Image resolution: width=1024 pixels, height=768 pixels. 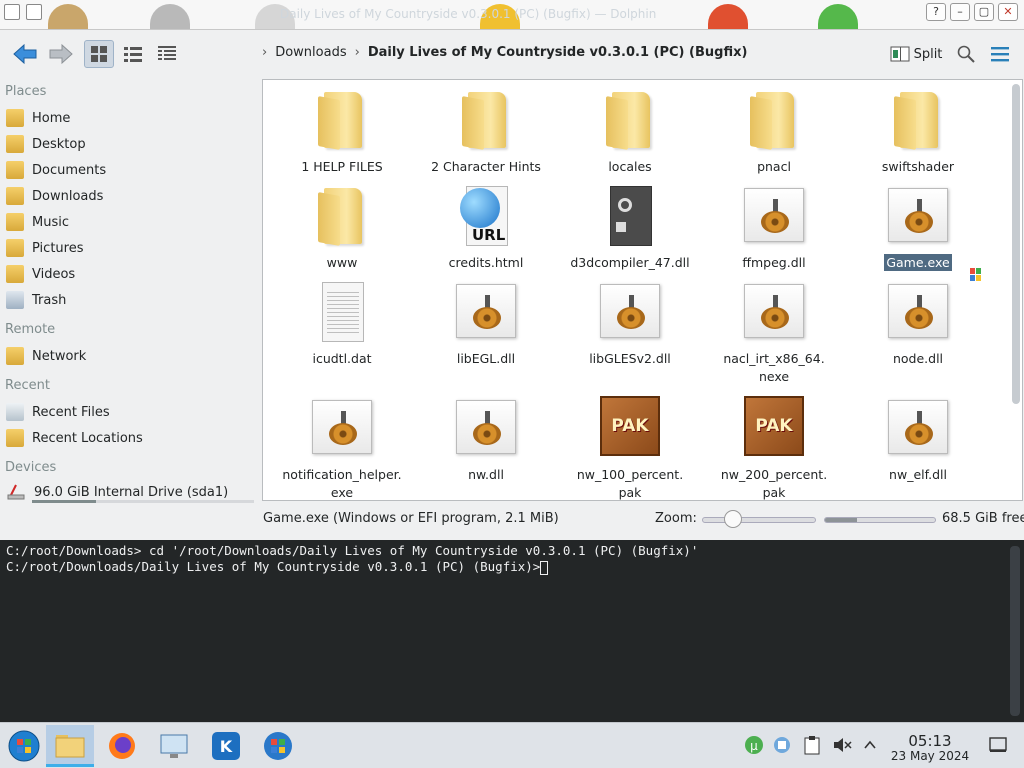 What do you see at coordinates (61, 54) in the screenshot?
I see `forward-button` at bounding box center [61, 54].